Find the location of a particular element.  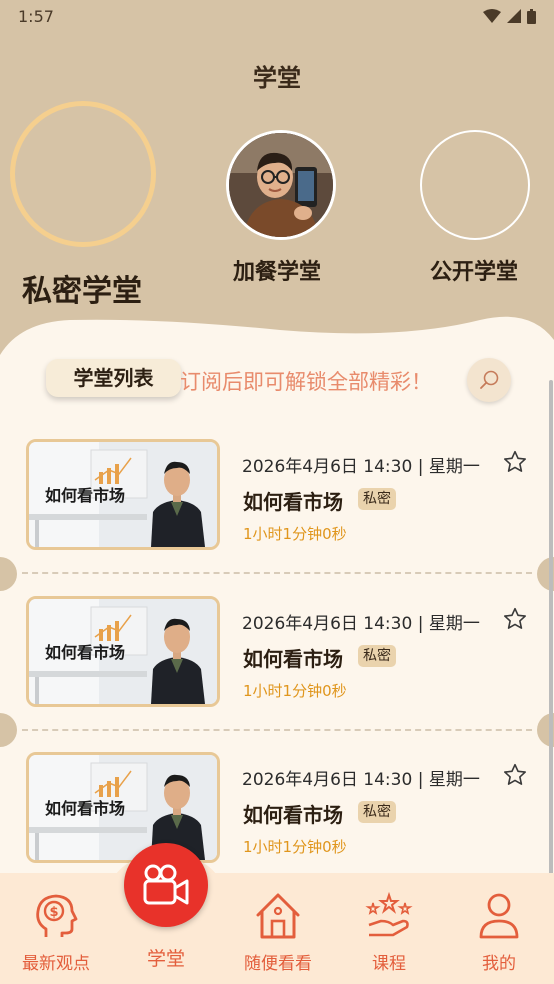

video-camera-icon is located at coordinates (166, 884).